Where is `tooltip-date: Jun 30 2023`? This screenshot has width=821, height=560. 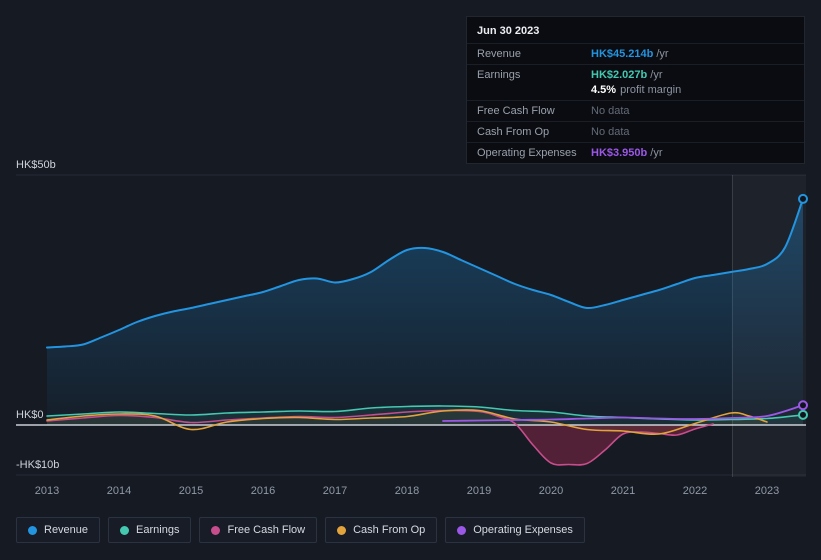 tooltip-date: Jun 30 2023 is located at coordinates (508, 31).